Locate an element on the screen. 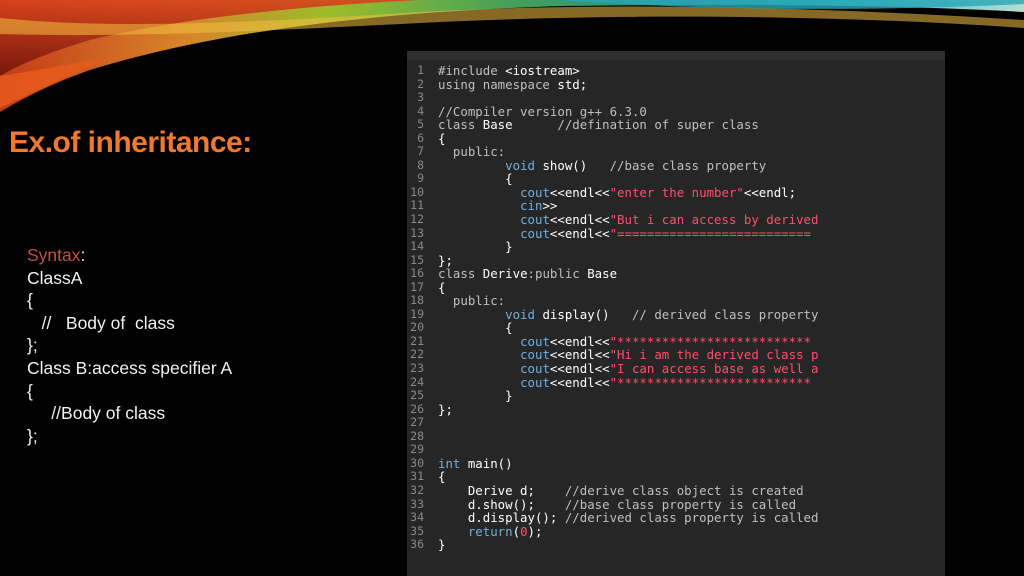 Image resolution: width=1024 pixels, height=576 pixels. code-line: 3 is located at coordinates (676, 98).